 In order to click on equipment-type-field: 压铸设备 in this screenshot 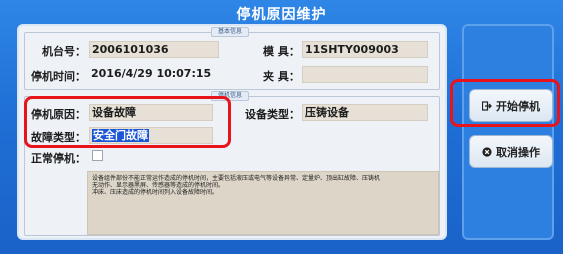, I will do `click(365, 112)`.